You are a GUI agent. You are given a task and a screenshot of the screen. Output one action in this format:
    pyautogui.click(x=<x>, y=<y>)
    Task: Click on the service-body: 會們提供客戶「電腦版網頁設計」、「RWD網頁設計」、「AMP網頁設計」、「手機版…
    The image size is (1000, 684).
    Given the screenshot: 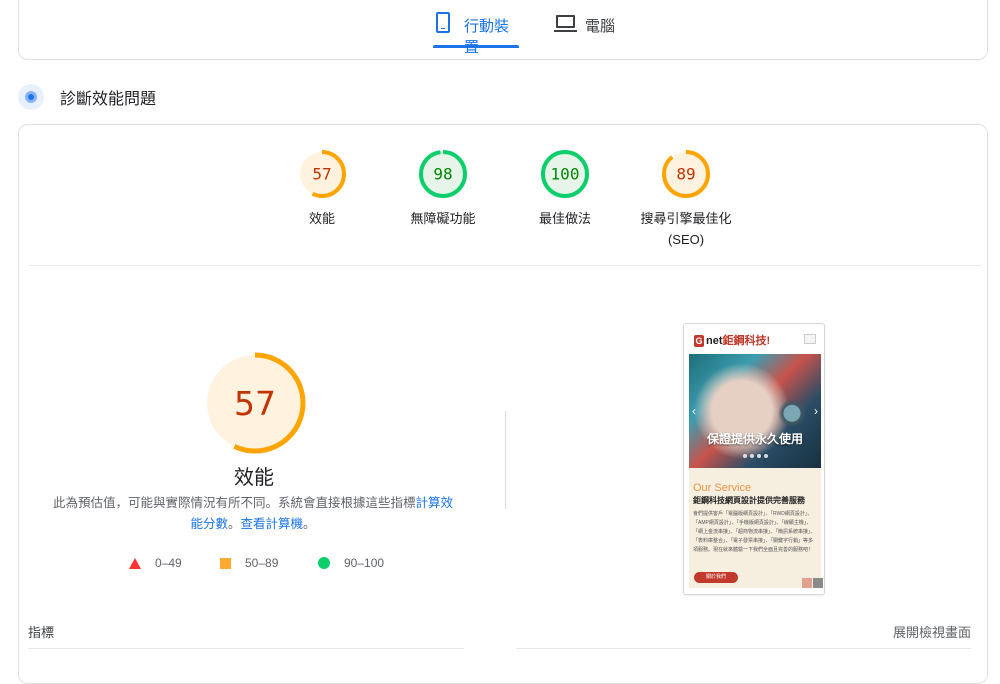 What is the action you would take?
    pyautogui.click(x=754, y=532)
    